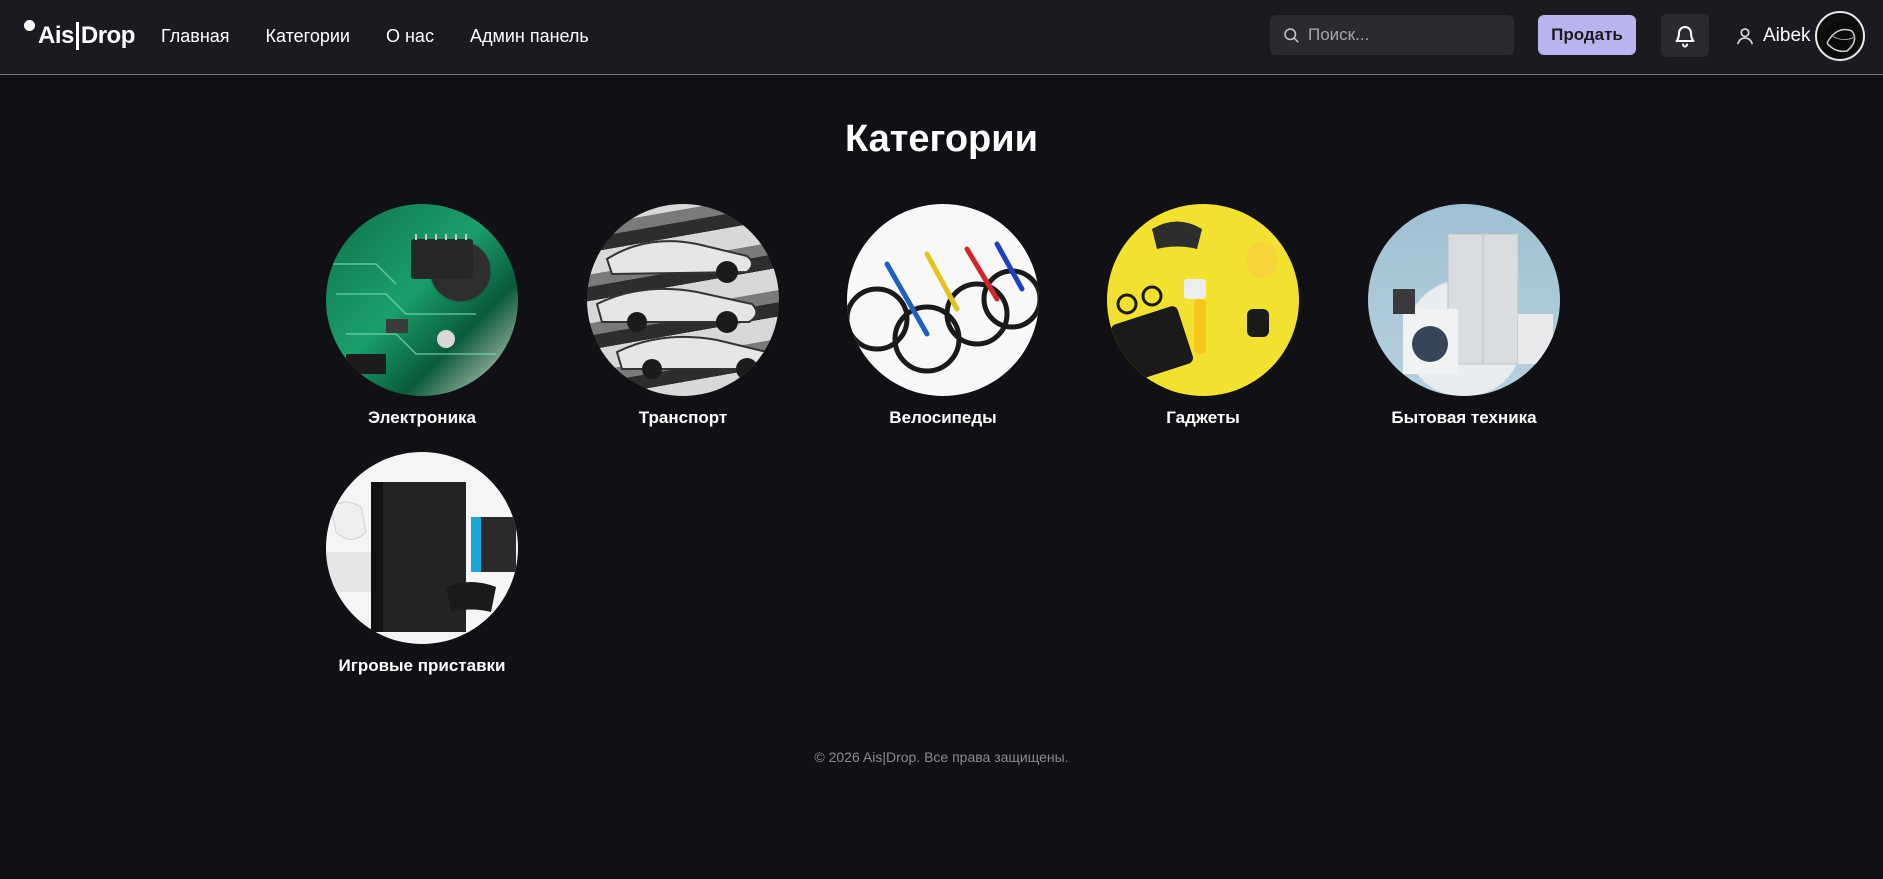  What do you see at coordinates (86, 36) in the screenshot?
I see `logo-text: Ais Drop` at bounding box center [86, 36].